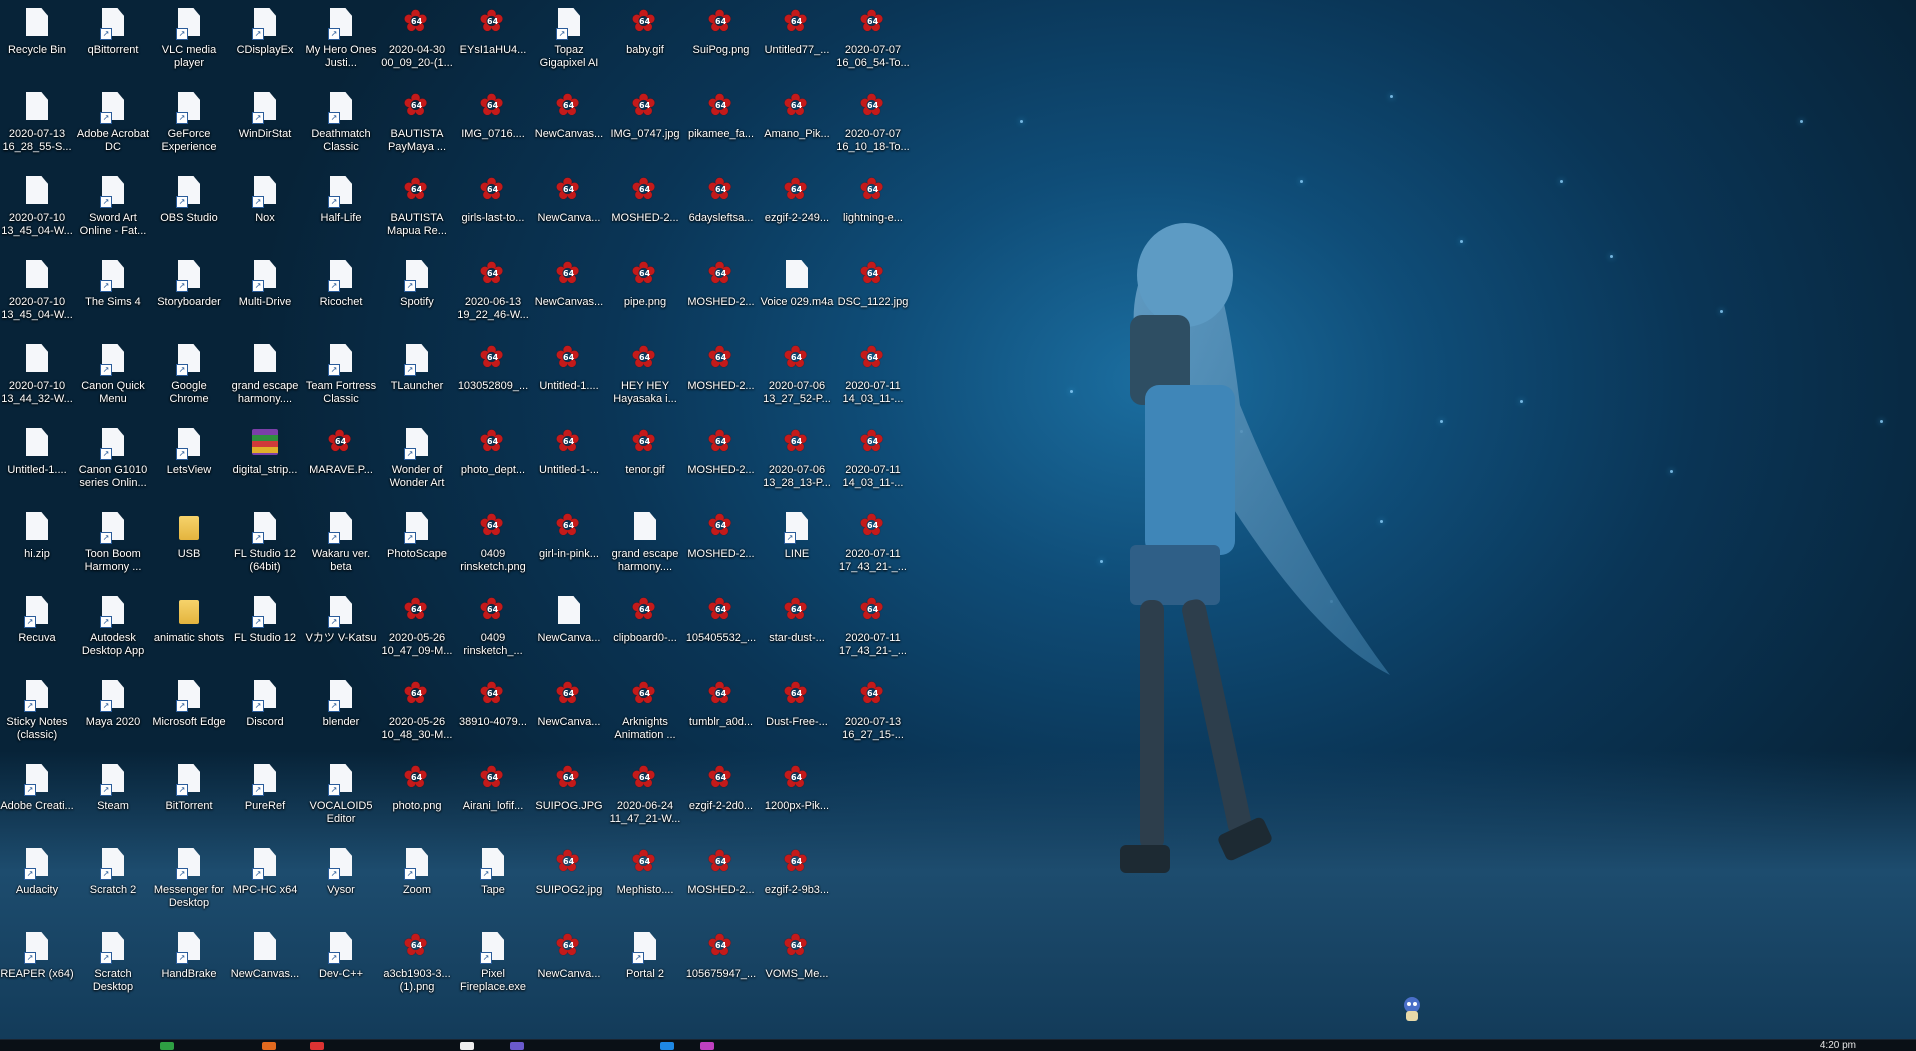 The width and height of the screenshot is (1916, 1051). I want to click on desktop-icon: ↗ Zoom, so click(417, 882).